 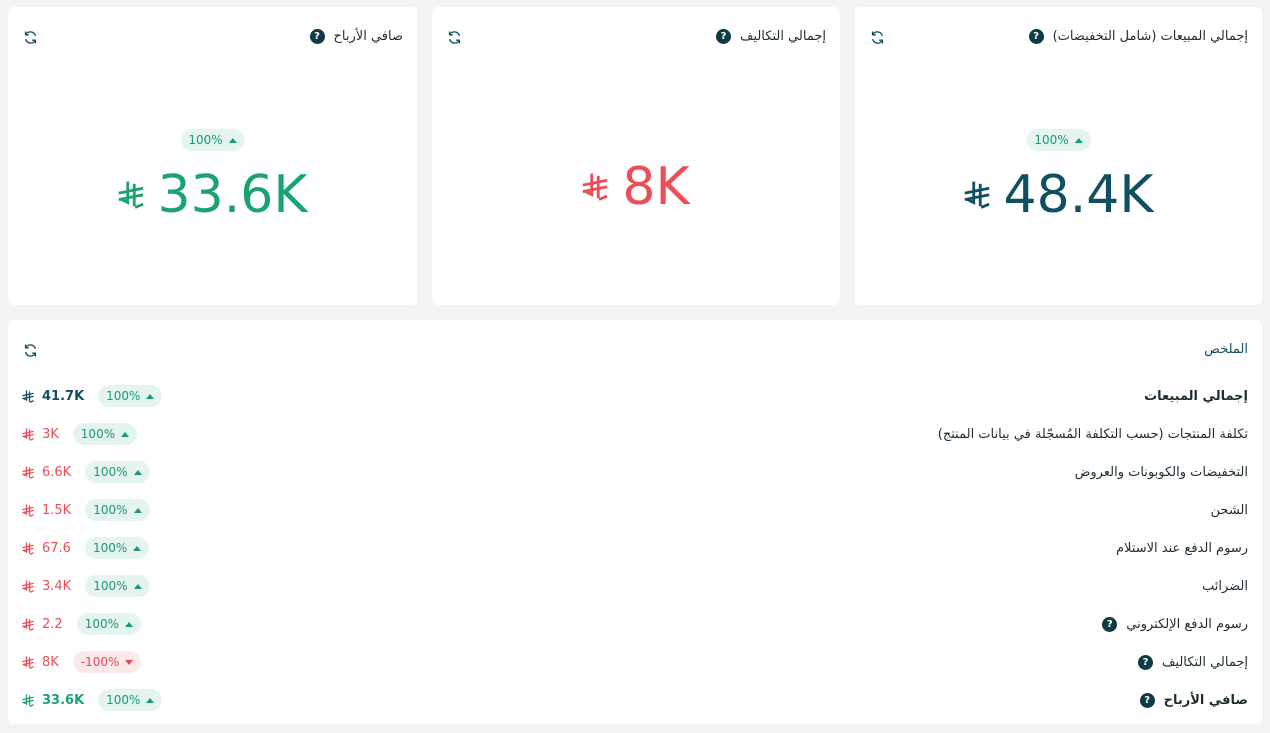 What do you see at coordinates (782, 36) in the screenshot?
I see `kpi-title: إجمالي التكاليف` at bounding box center [782, 36].